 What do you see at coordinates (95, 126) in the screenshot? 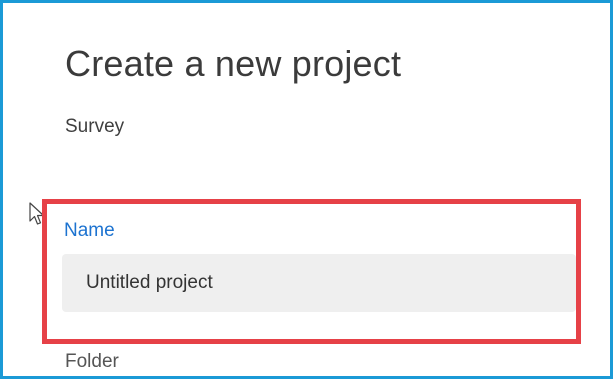
I see `project-type-label: Survey` at bounding box center [95, 126].